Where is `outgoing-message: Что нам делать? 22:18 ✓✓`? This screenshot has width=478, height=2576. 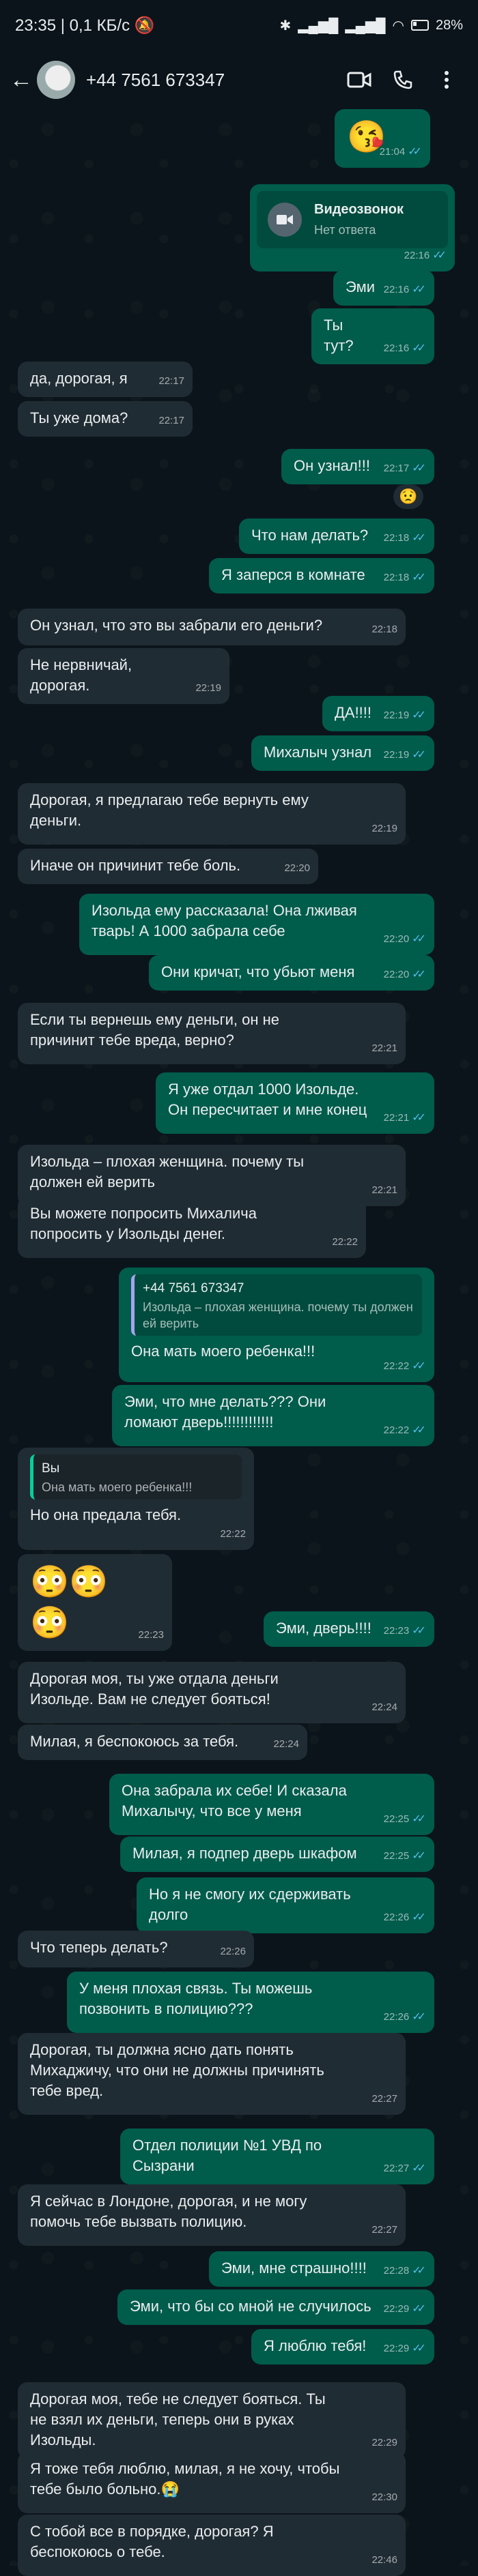 outgoing-message: Что нам делать? 22:18 ✓✓ is located at coordinates (336, 536).